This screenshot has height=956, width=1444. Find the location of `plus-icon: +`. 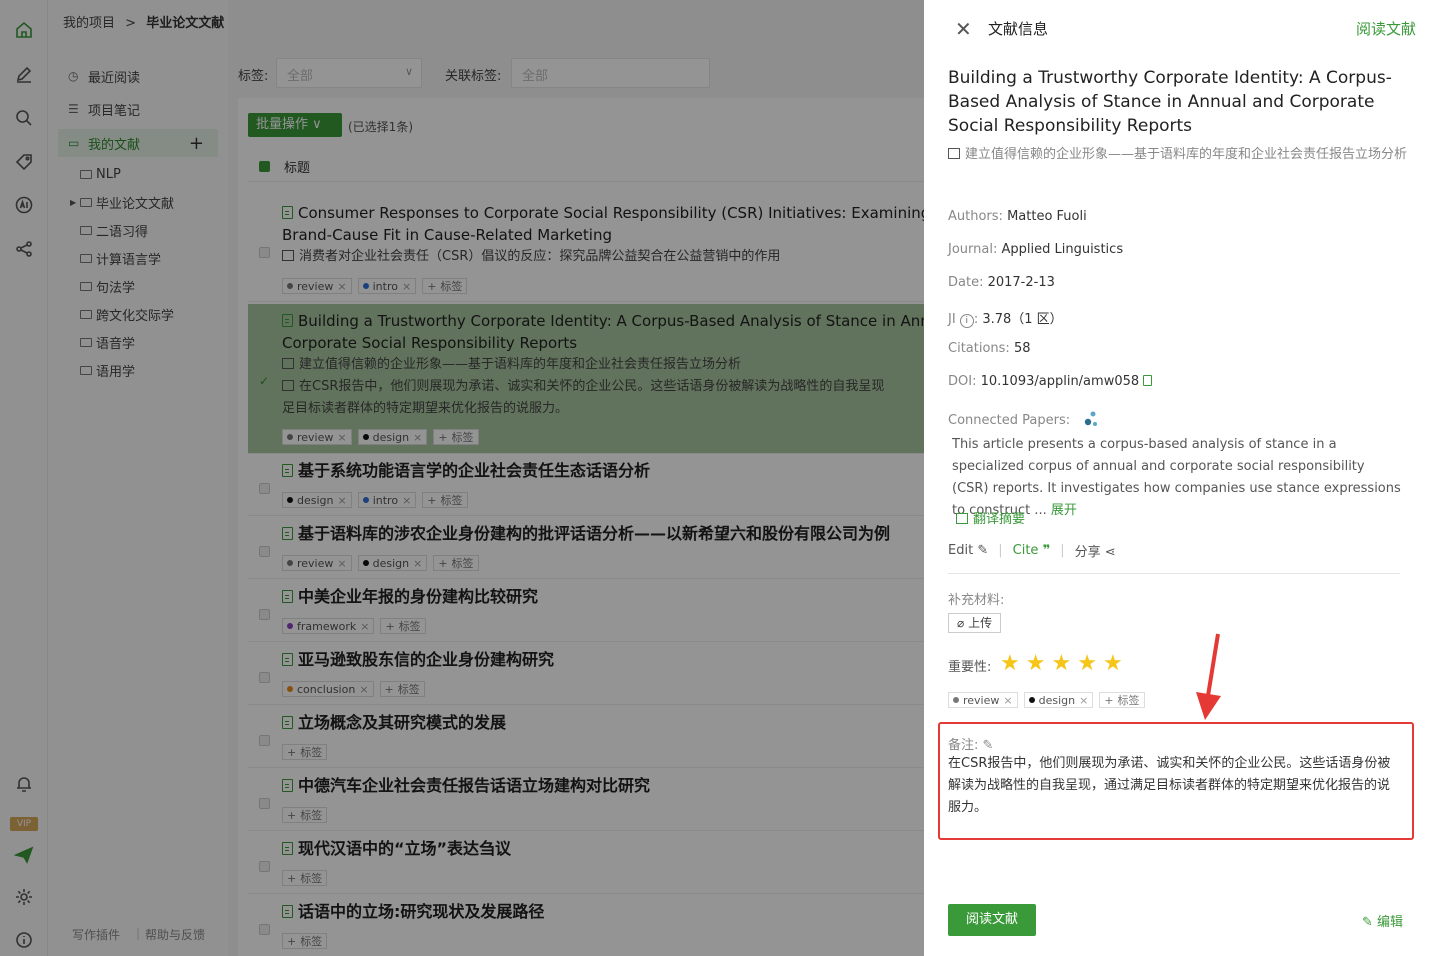

plus-icon: + is located at coordinates (1109, 700).